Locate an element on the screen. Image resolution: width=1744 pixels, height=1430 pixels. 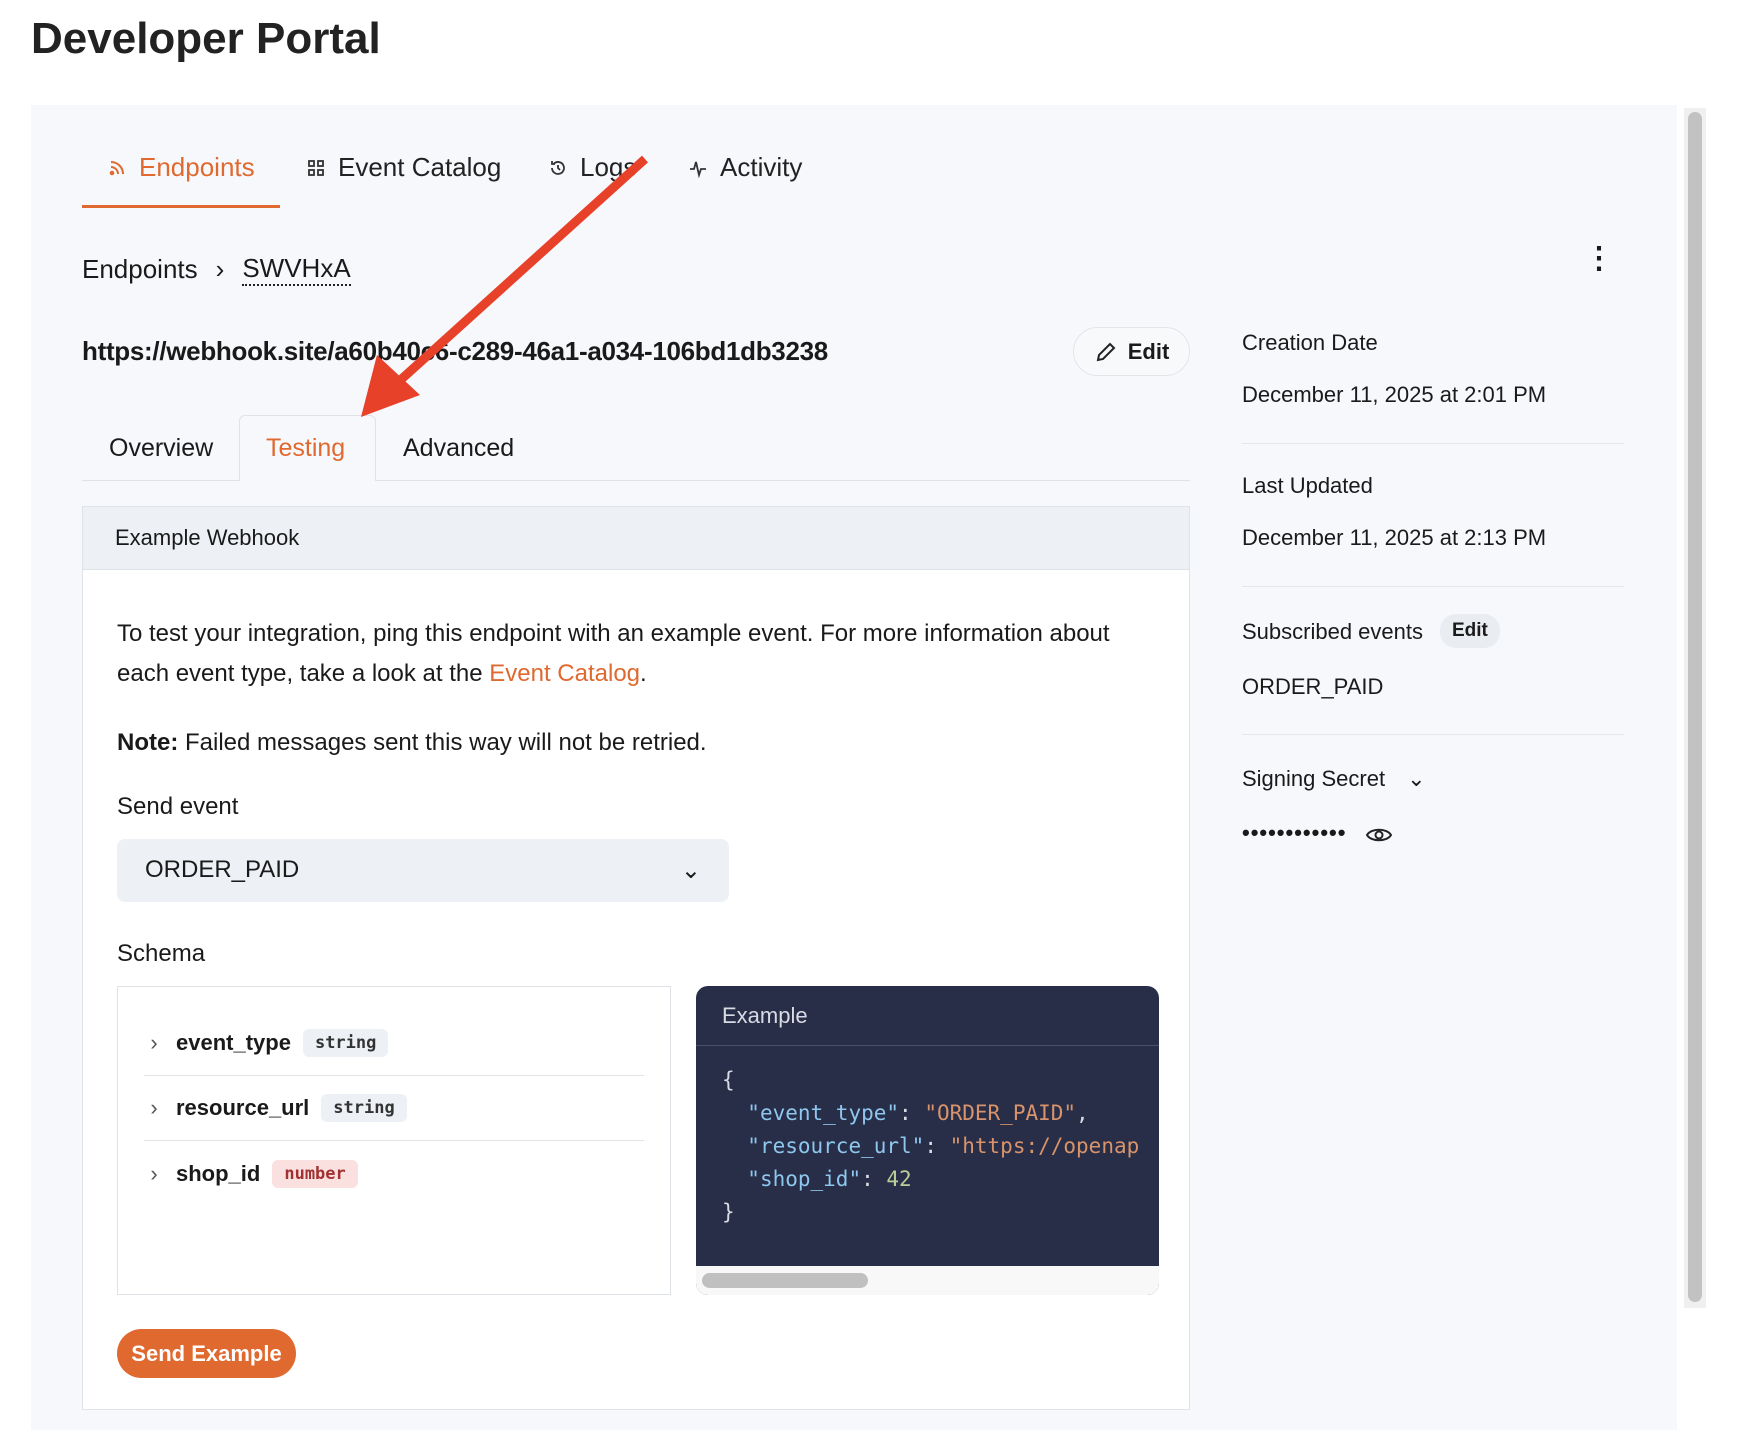
schema-label: Schema is located at coordinates (161, 953).